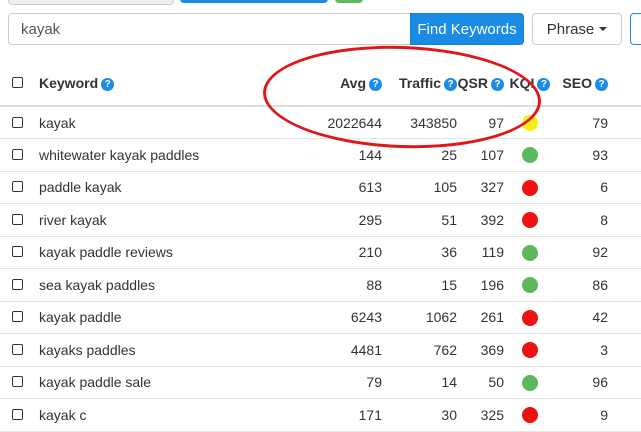 Image resolution: width=641 pixels, height=432 pixels. What do you see at coordinates (441, 317) in the screenshot?
I see `traffic-cell: 1062` at bounding box center [441, 317].